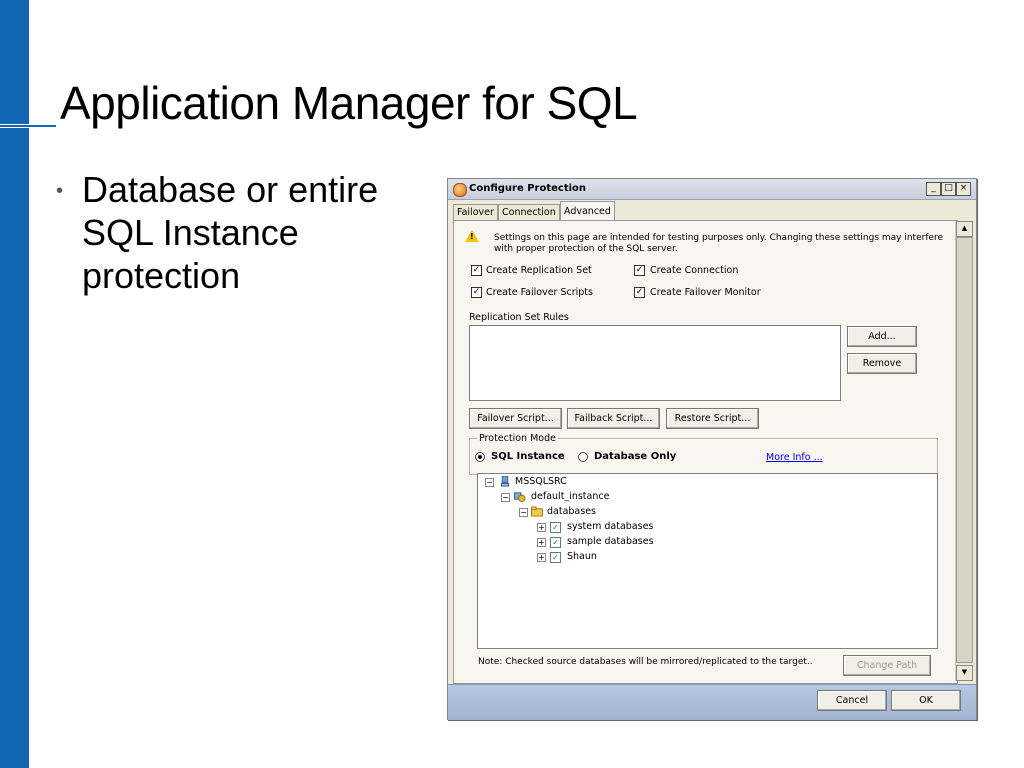 Image resolution: width=1024 pixels, height=768 pixels. I want to click on radio-label-sql-instance: SQL Instance, so click(528, 456).